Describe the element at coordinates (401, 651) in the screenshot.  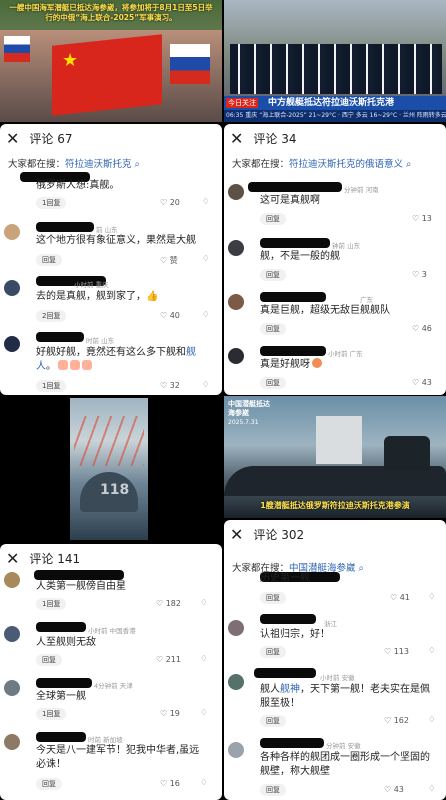
I see `like-count-value: 113` at that location.